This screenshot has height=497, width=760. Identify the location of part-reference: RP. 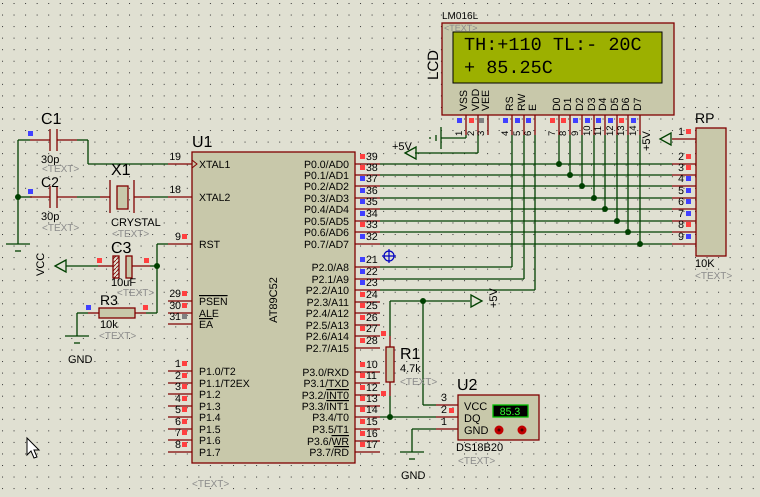
(704, 118).